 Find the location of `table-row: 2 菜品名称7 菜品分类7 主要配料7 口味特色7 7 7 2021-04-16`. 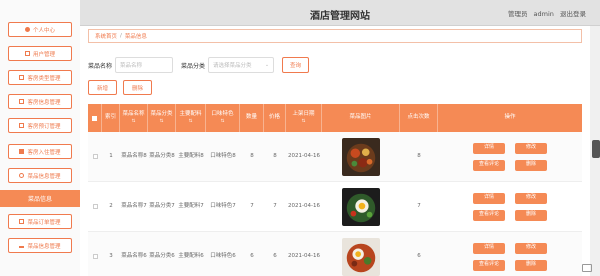

table-row: 2 菜品名称7 菜品分类7 主要配料7 口味特色7 7 7 2021-04-16 is located at coordinates (335, 207).